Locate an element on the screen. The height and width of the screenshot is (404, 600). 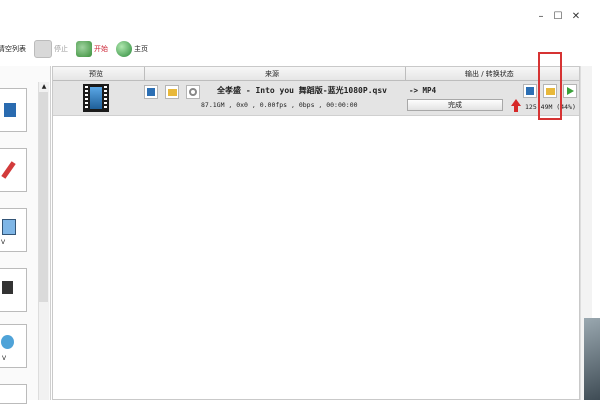
sidebar-image-tile: V is located at coordinates (13, 230).